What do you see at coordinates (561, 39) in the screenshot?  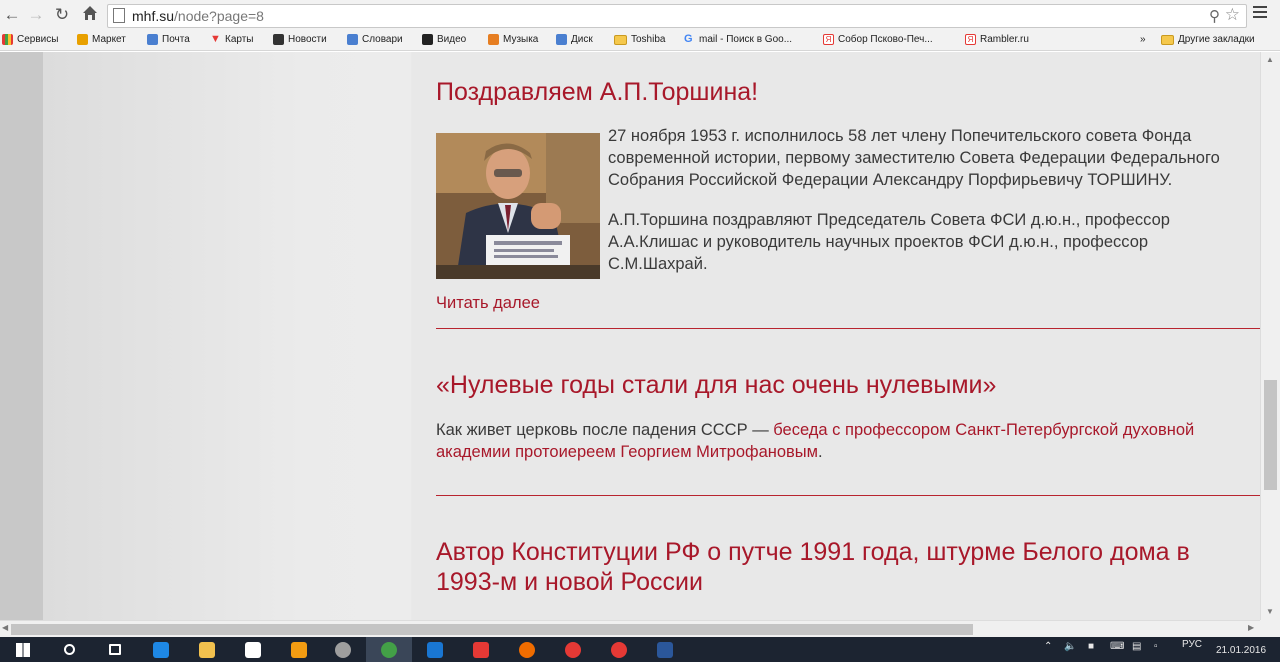 I see `disk-icon` at bounding box center [561, 39].